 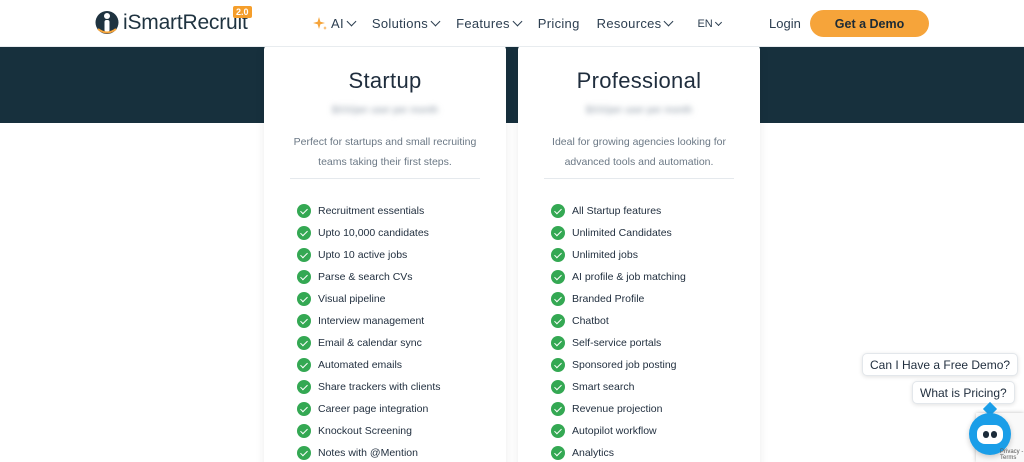 What do you see at coordinates (400, 23) in the screenshot?
I see `nav-label: Solutions` at bounding box center [400, 23].